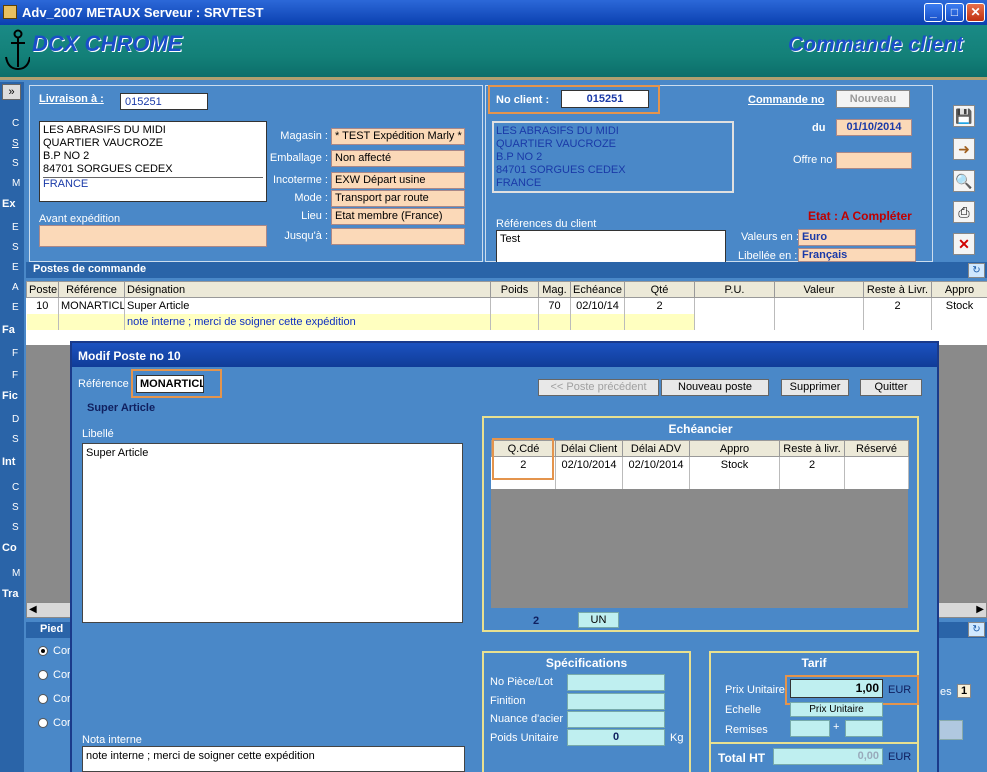  What do you see at coordinates (164, 101) in the screenshot?
I see `livraison-code-input: 015251` at bounding box center [164, 101].